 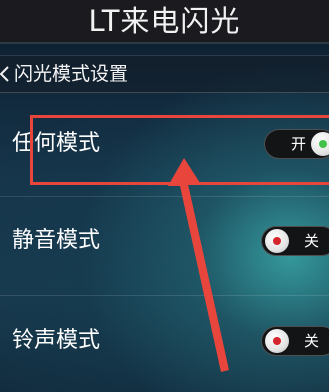 I want to click on chevron-left-icon, so click(x=4, y=74).